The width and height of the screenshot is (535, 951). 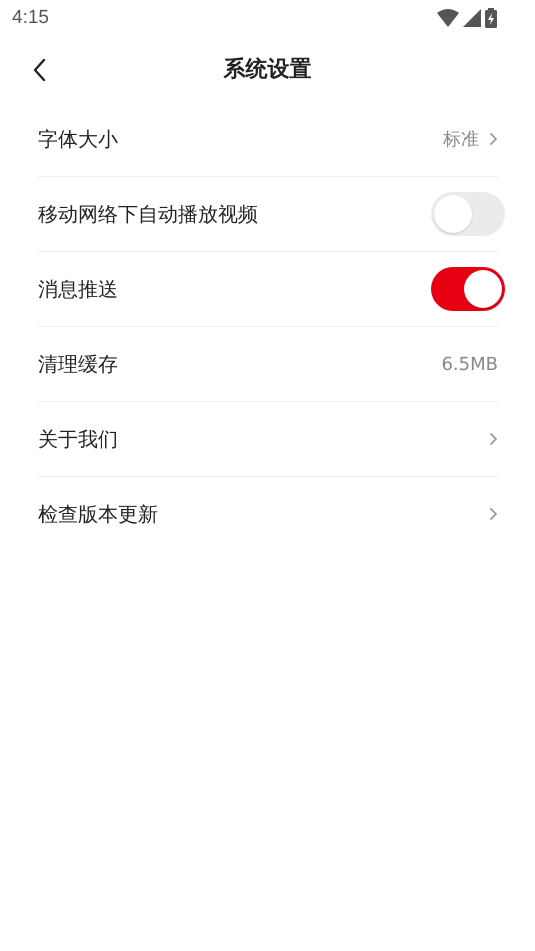 I want to click on wifi-icon, so click(x=448, y=18).